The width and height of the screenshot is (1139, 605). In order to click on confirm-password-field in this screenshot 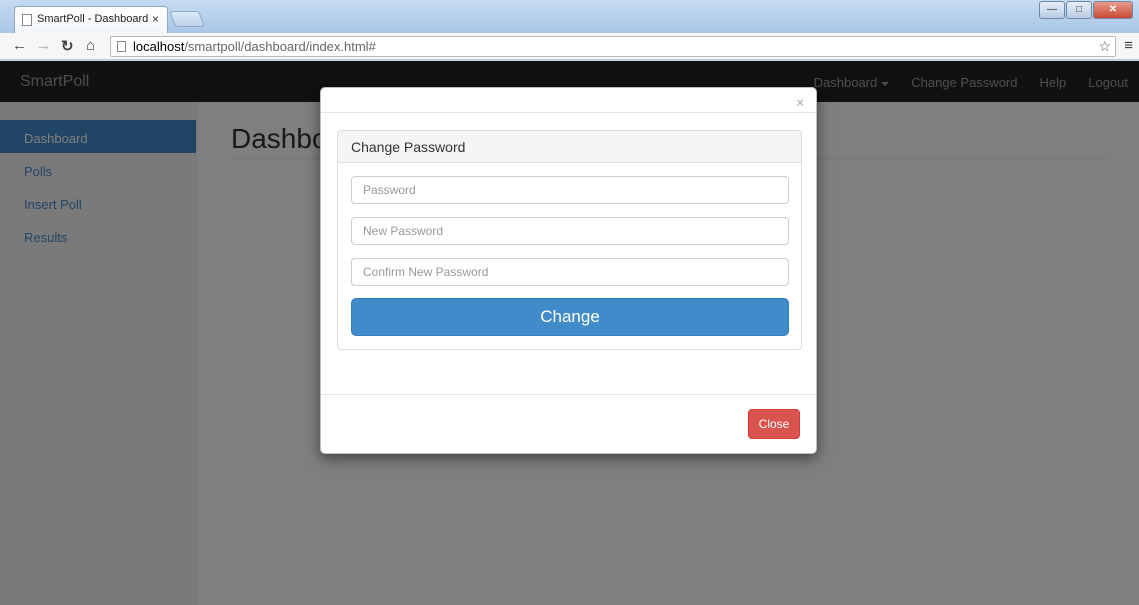, I will do `click(570, 272)`.